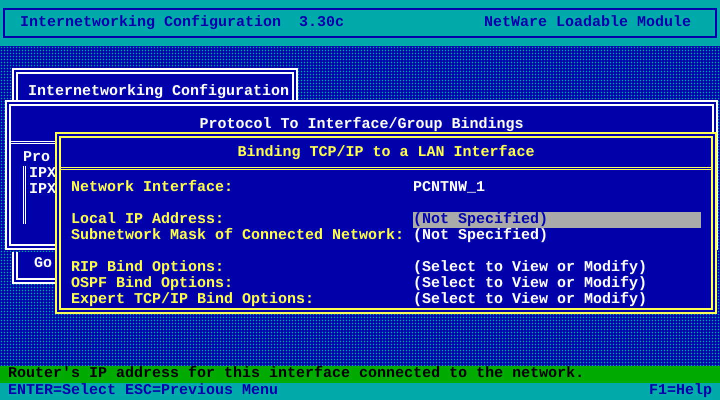  Describe the element at coordinates (159, 91) in the screenshot. I see `window-title: Internetworking Configuration` at that location.